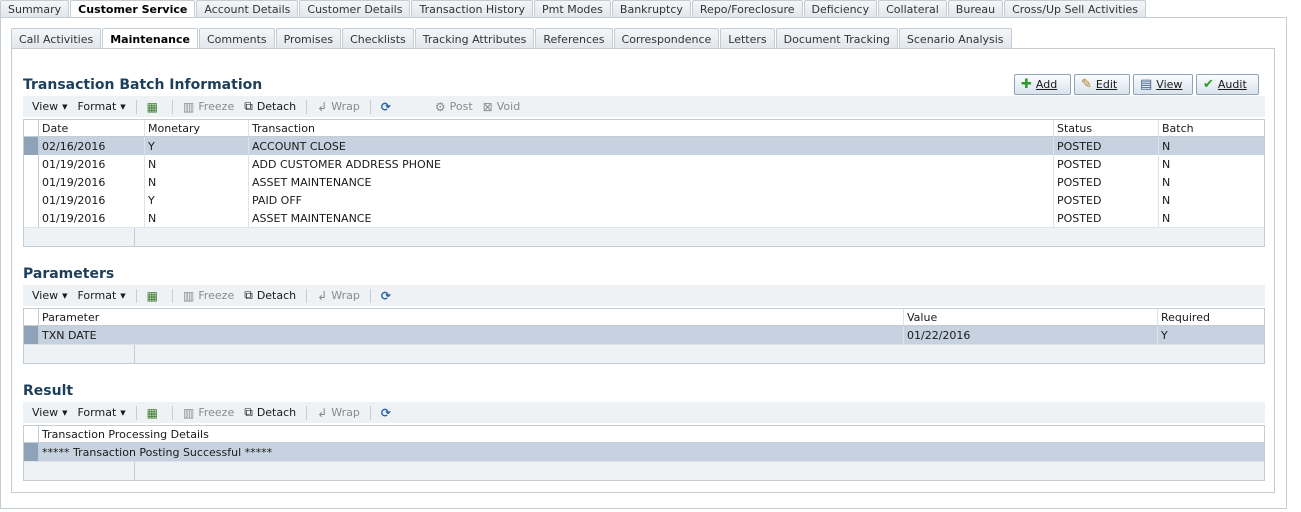 This screenshot has height=512, width=1301. Describe the element at coordinates (1075, 9) in the screenshot. I see `tab-cross-up-sell: Cross/Up Sell Activities` at that location.